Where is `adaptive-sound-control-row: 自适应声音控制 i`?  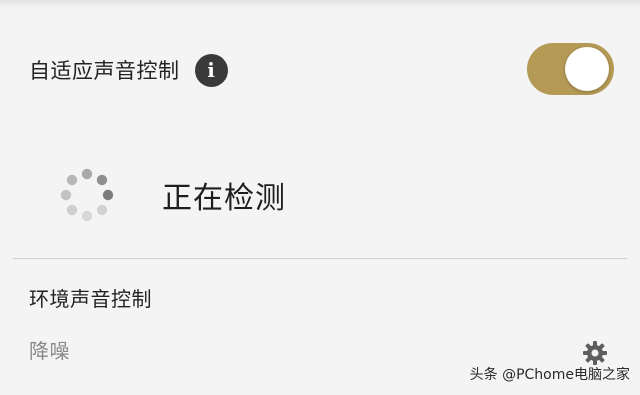
adaptive-sound-control-row: 自适应声音控制 i is located at coordinates (128, 70).